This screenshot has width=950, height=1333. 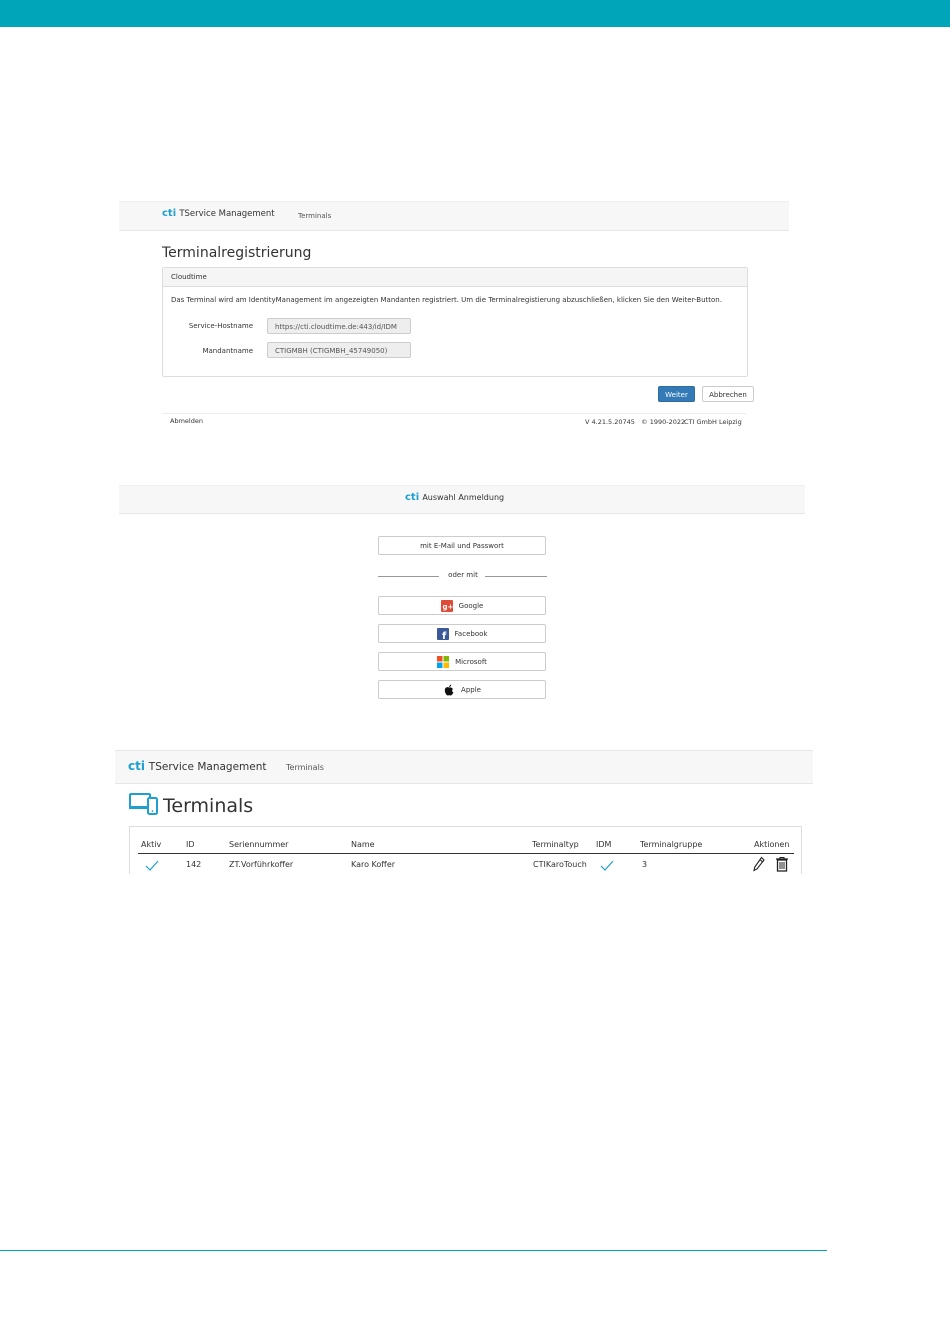 I want to click on table-header-rule, so click(x=466, y=853).